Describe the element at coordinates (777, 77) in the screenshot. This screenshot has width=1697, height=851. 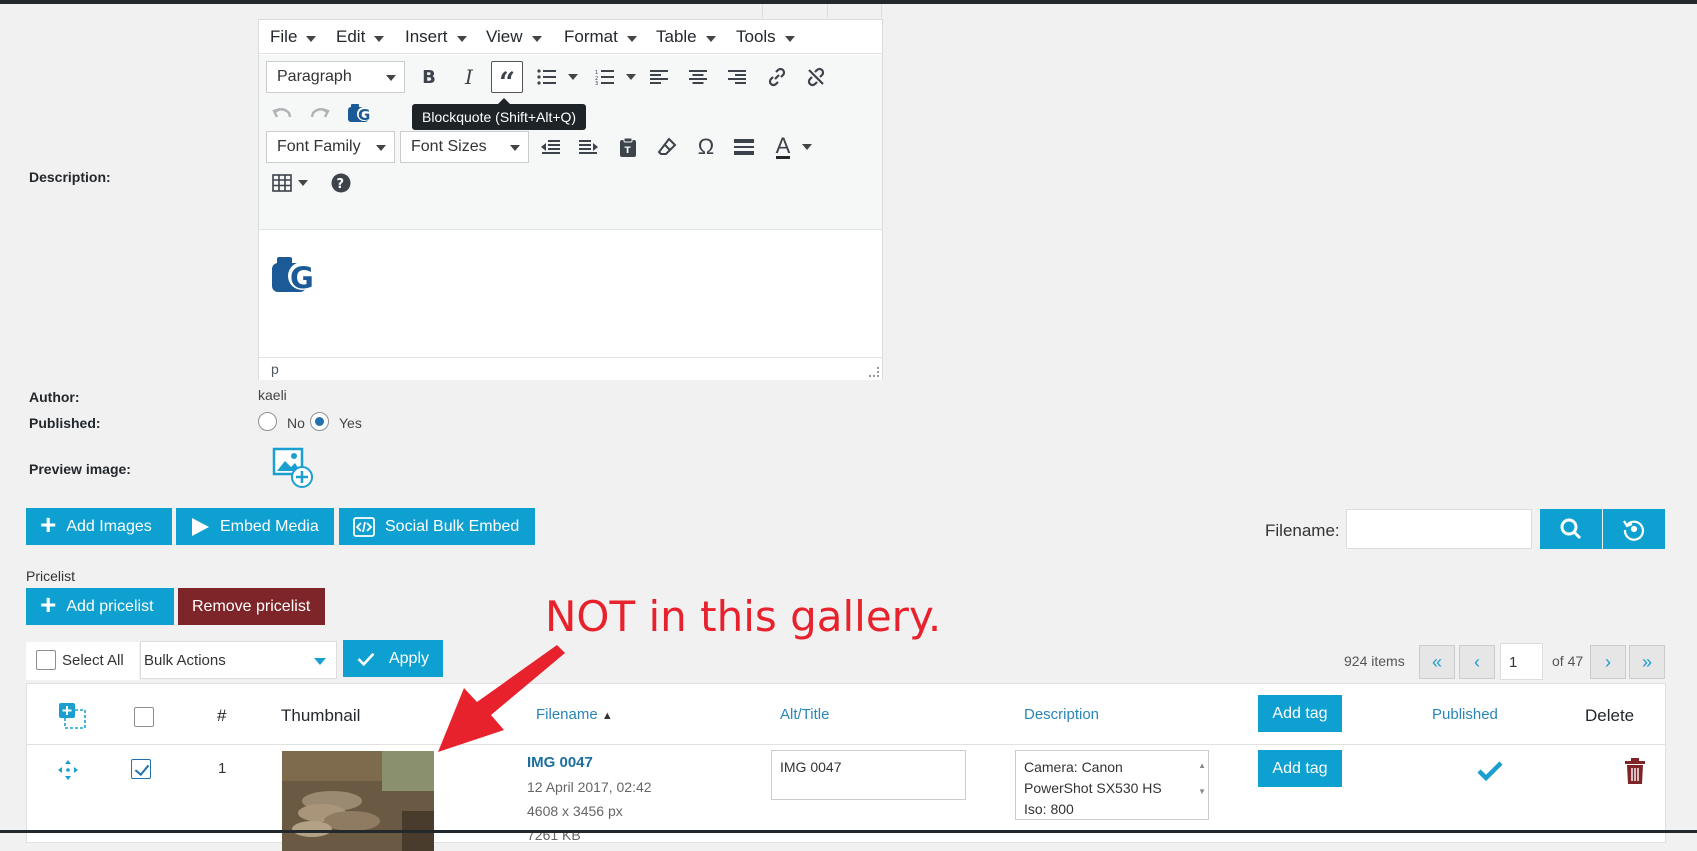
I see `link-icon` at that location.